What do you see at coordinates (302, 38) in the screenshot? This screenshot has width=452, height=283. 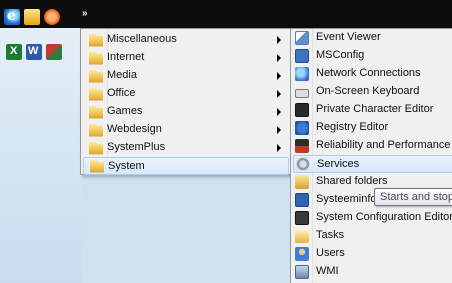 I see `event-viewer-icon` at bounding box center [302, 38].